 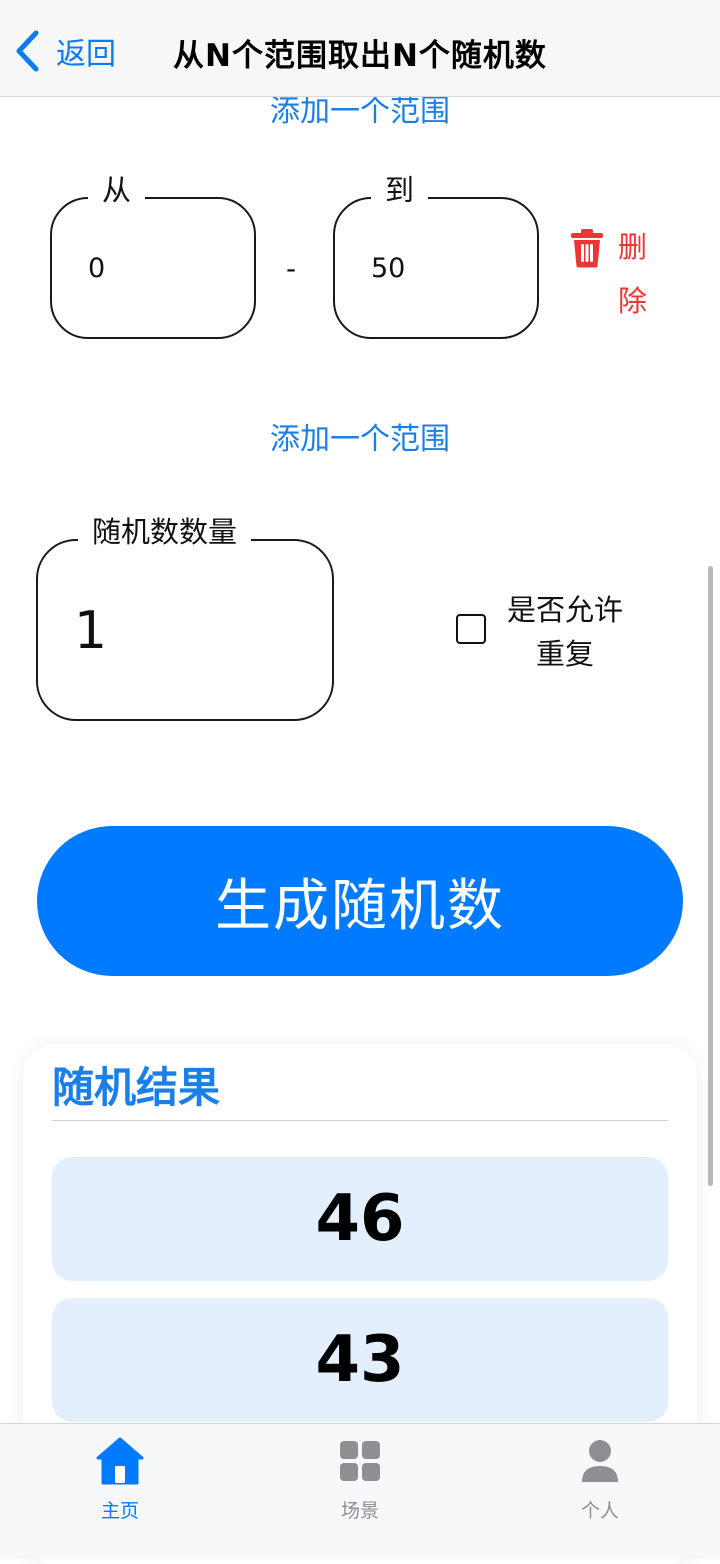 What do you see at coordinates (360, 1461) in the screenshot?
I see `grid-icon` at bounding box center [360, 1461].